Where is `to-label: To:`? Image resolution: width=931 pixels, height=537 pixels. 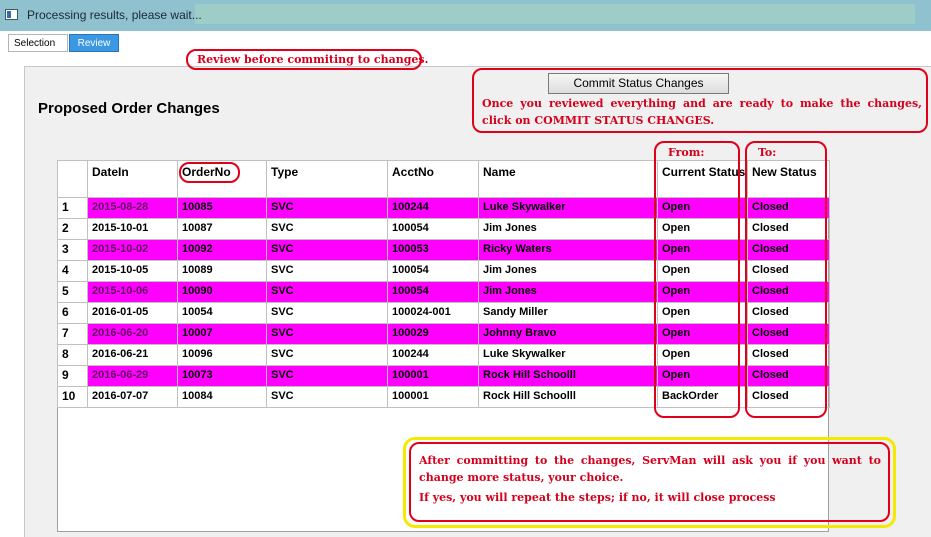 to-label: To: is located at coordinates (767, 152).